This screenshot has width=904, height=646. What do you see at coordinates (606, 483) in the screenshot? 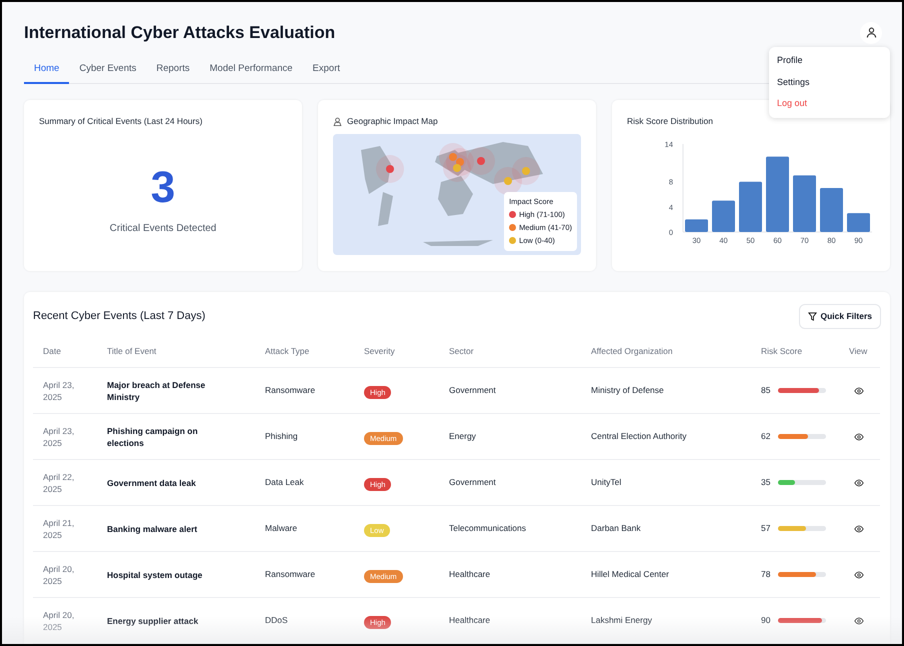
I see `organization-cell-text: UnityTel` at bounding box center [606, 483].